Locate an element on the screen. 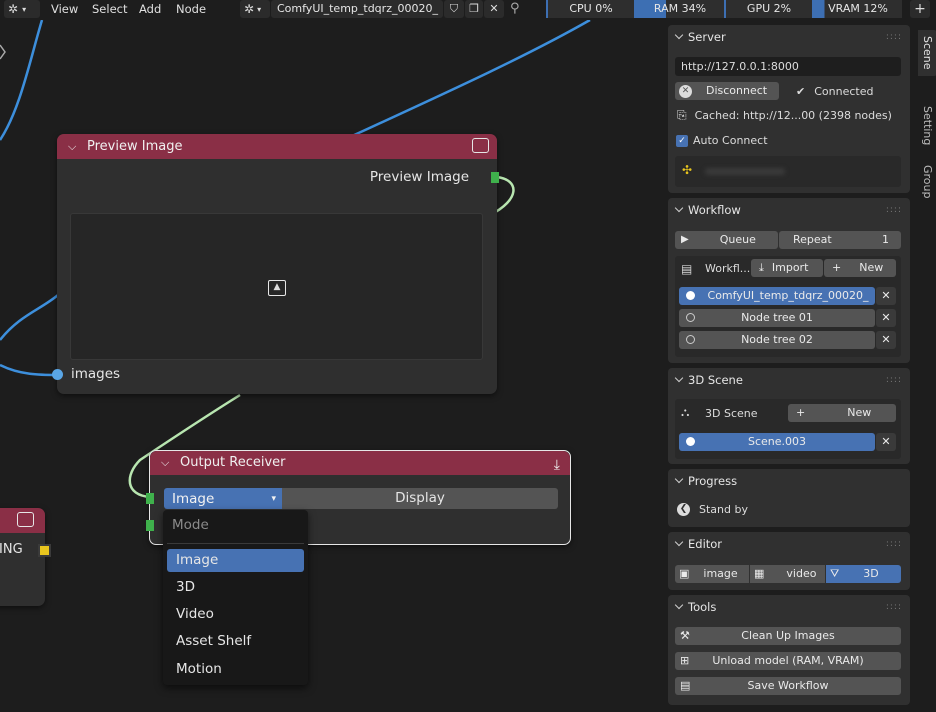  blurred-text is located at coordinates (745, 171).